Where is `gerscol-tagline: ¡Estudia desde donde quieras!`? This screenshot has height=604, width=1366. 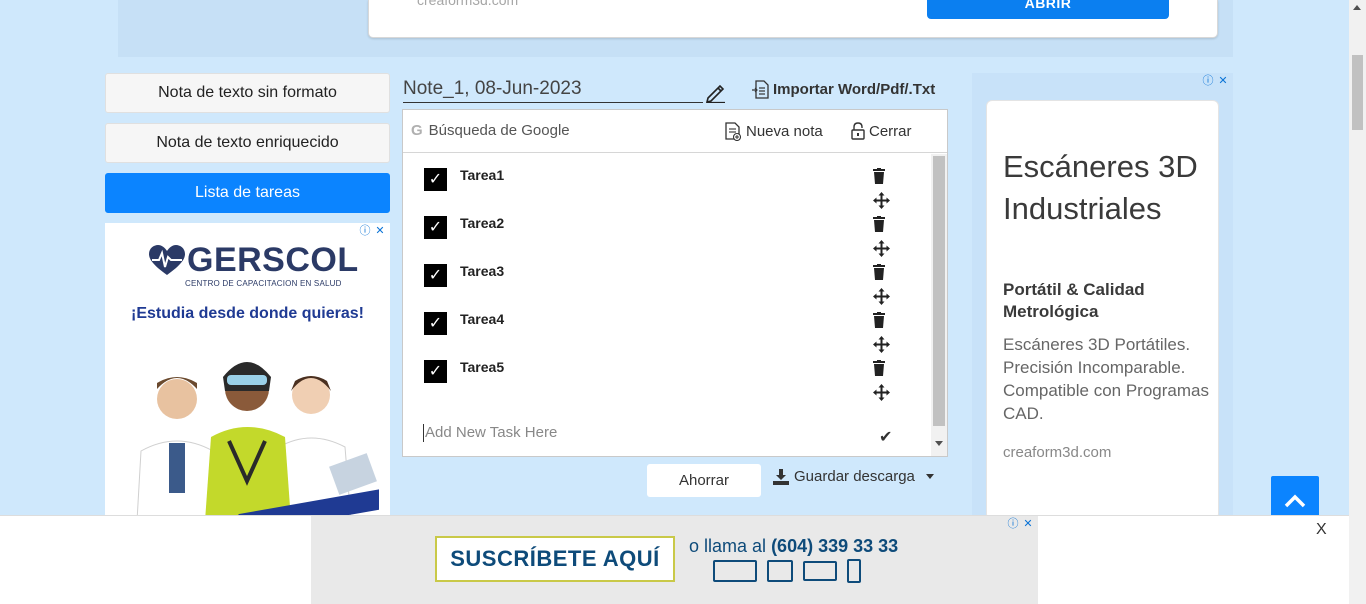
gerscol-tagline: ¡Estudia desde donde quieras! is located at coordinates (247, 313).